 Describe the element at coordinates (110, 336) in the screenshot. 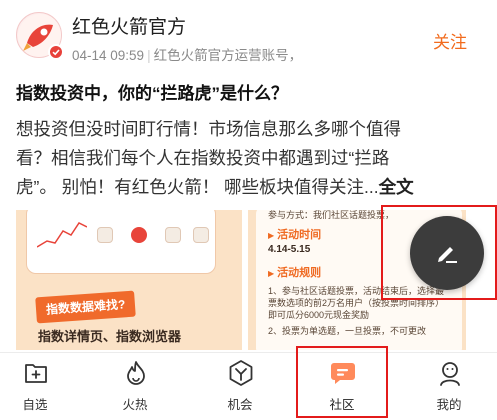

I see `image-subtitle: 指数详情页、指数浏览器` at that location.